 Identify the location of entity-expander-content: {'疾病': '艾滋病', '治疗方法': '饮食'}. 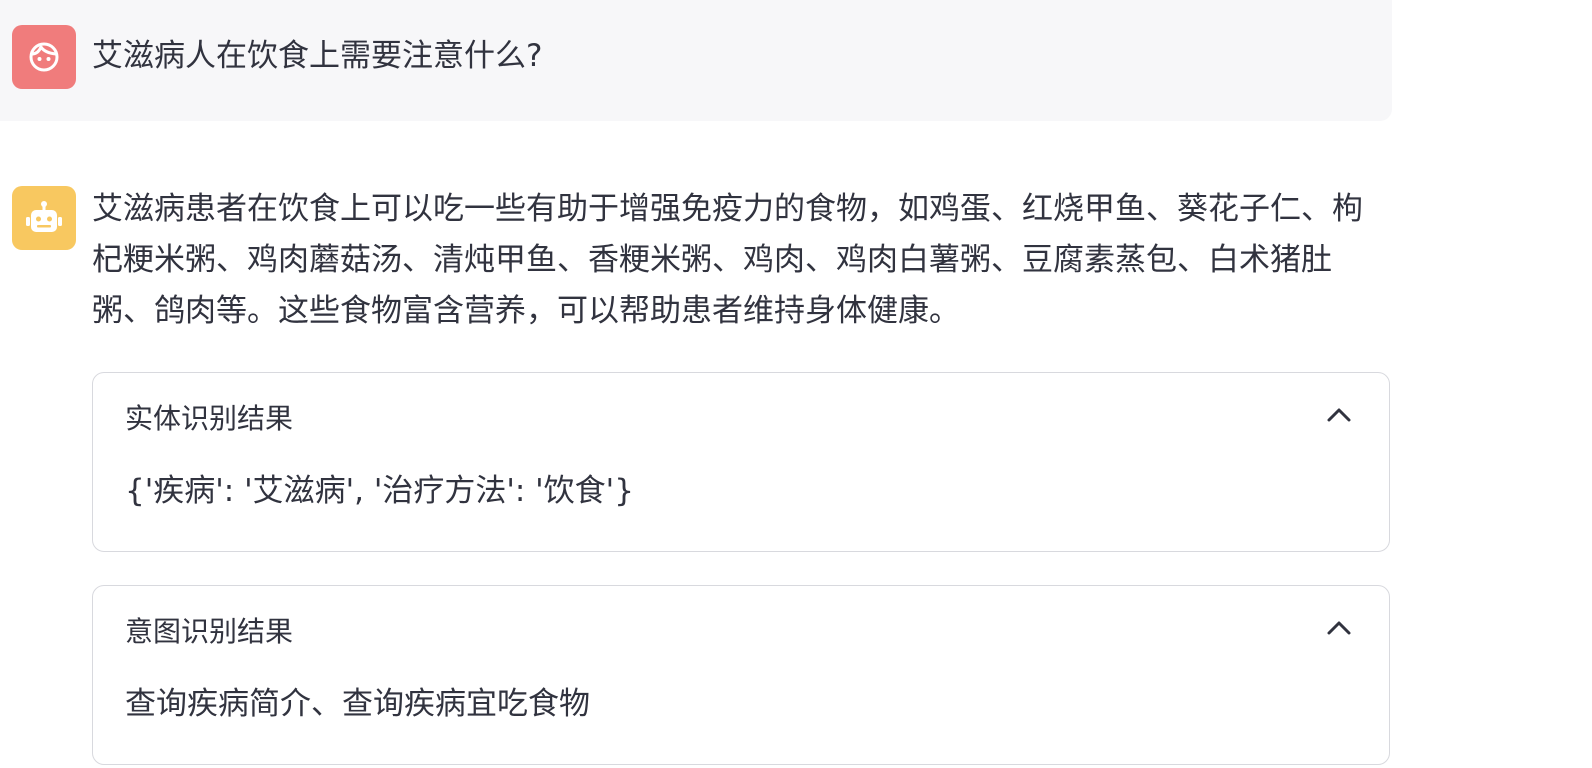
(379, 491).